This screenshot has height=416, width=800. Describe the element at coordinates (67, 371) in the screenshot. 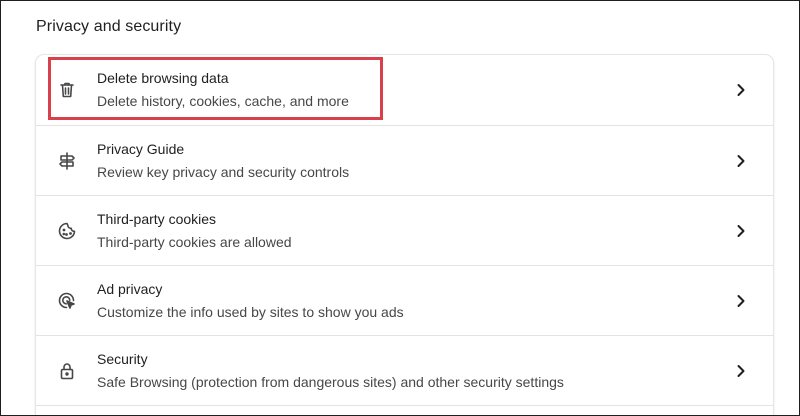

I see `lock-icon` at that location.